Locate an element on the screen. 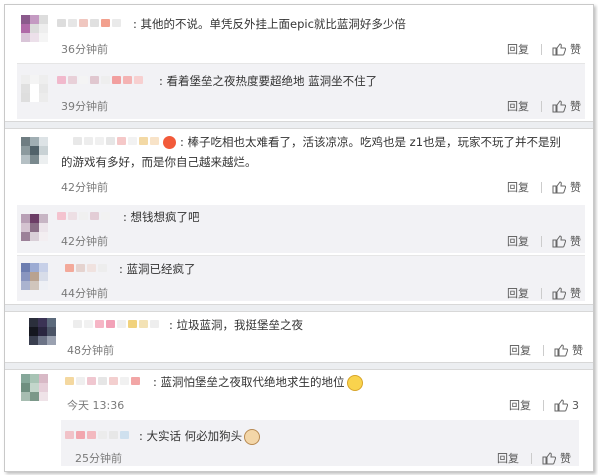 This screenshot has width=598, height=475. timestamp: 36分钟前 is located at coordinates (84, 49).